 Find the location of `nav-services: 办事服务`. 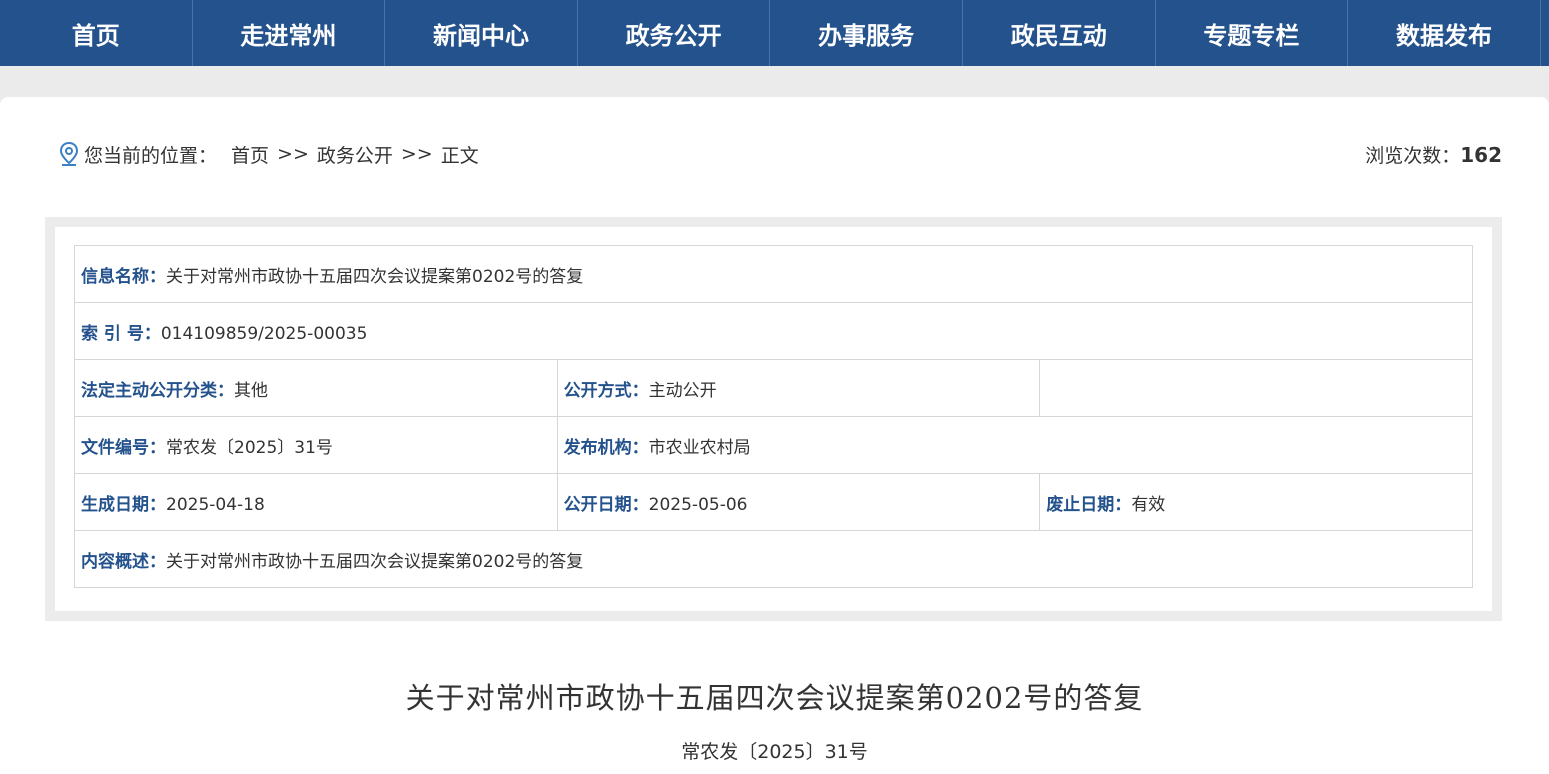

nav-services: 办事服务 is located at coordinates (866, 33).